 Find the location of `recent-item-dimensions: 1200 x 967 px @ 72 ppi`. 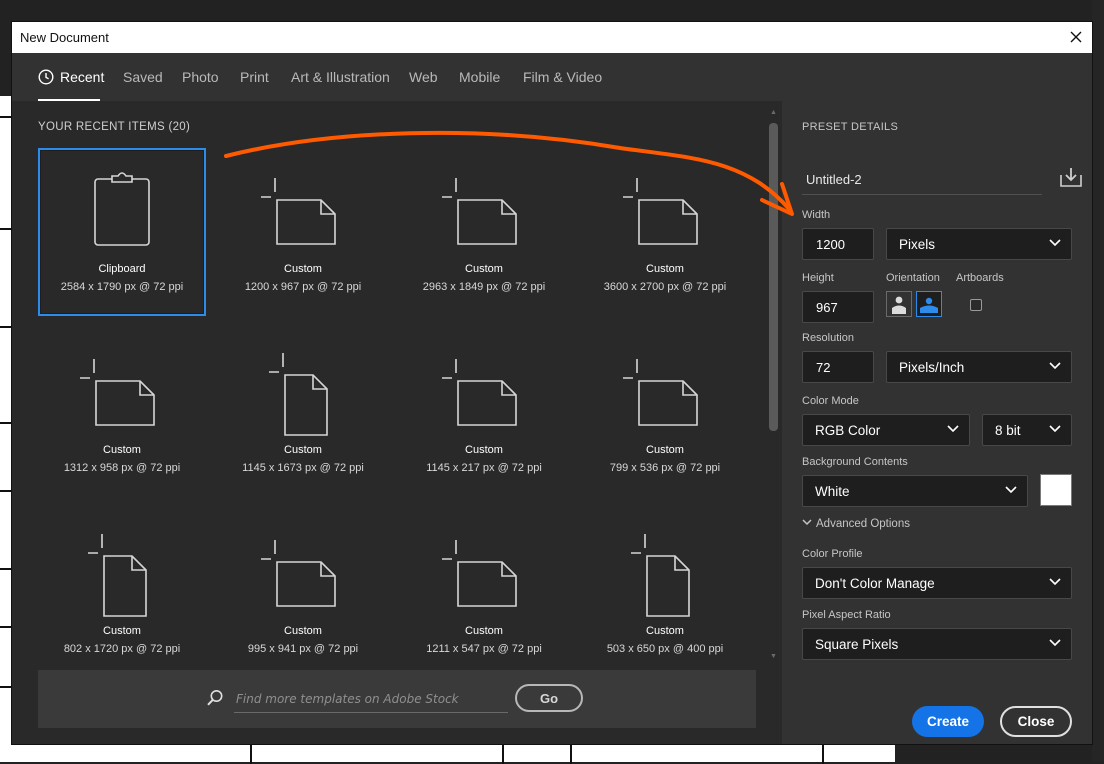

recent-item-dimensions: 1200 x 967 px @ 72 ppi is located at coordinates (303, 287).